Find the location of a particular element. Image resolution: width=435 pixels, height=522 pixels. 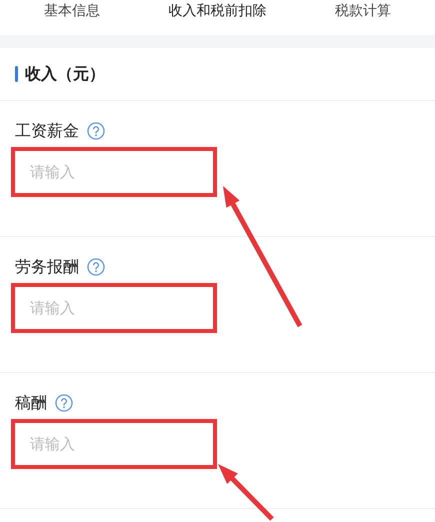

field-label: 稿酬 is located at coordinates (31, 403).